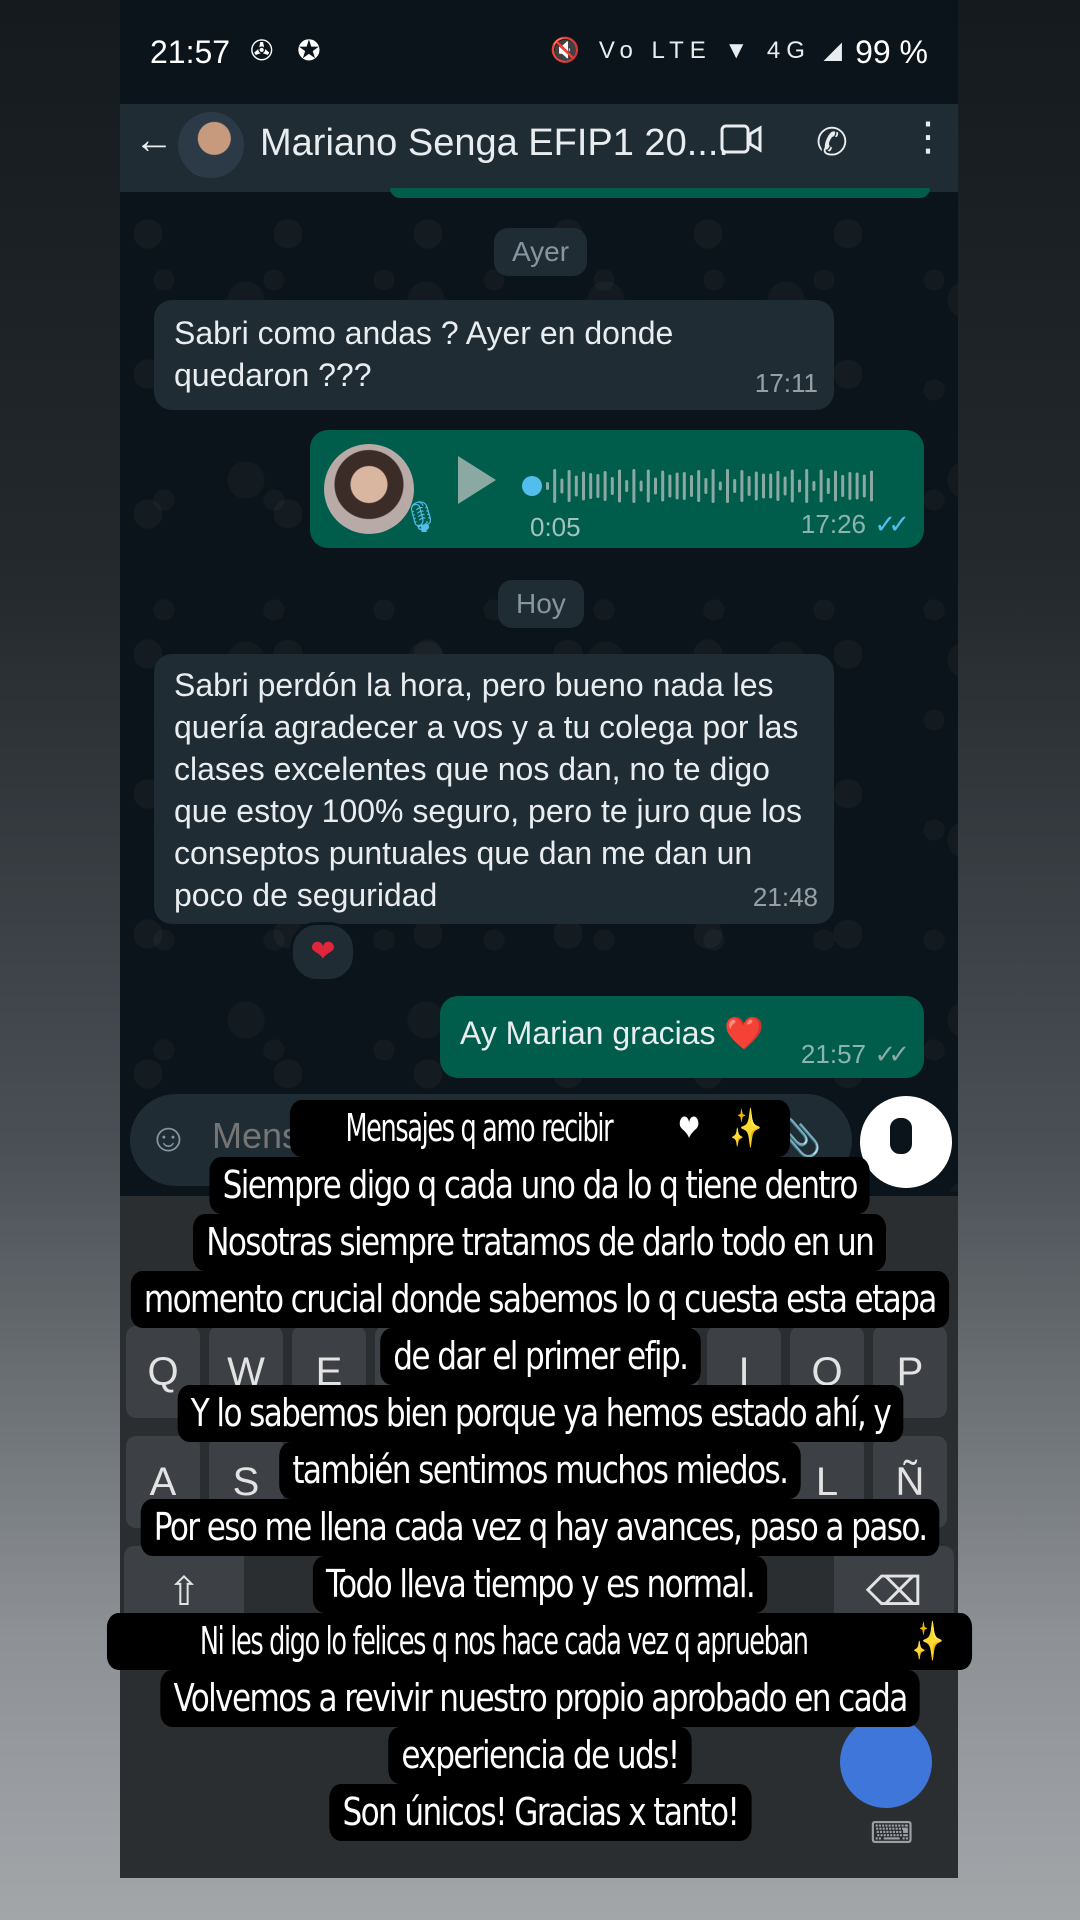 Image resolution: width=1080 pixels, height=1920 pixels. I want to click on date-divider-today: Hoy, so click(541, 604).